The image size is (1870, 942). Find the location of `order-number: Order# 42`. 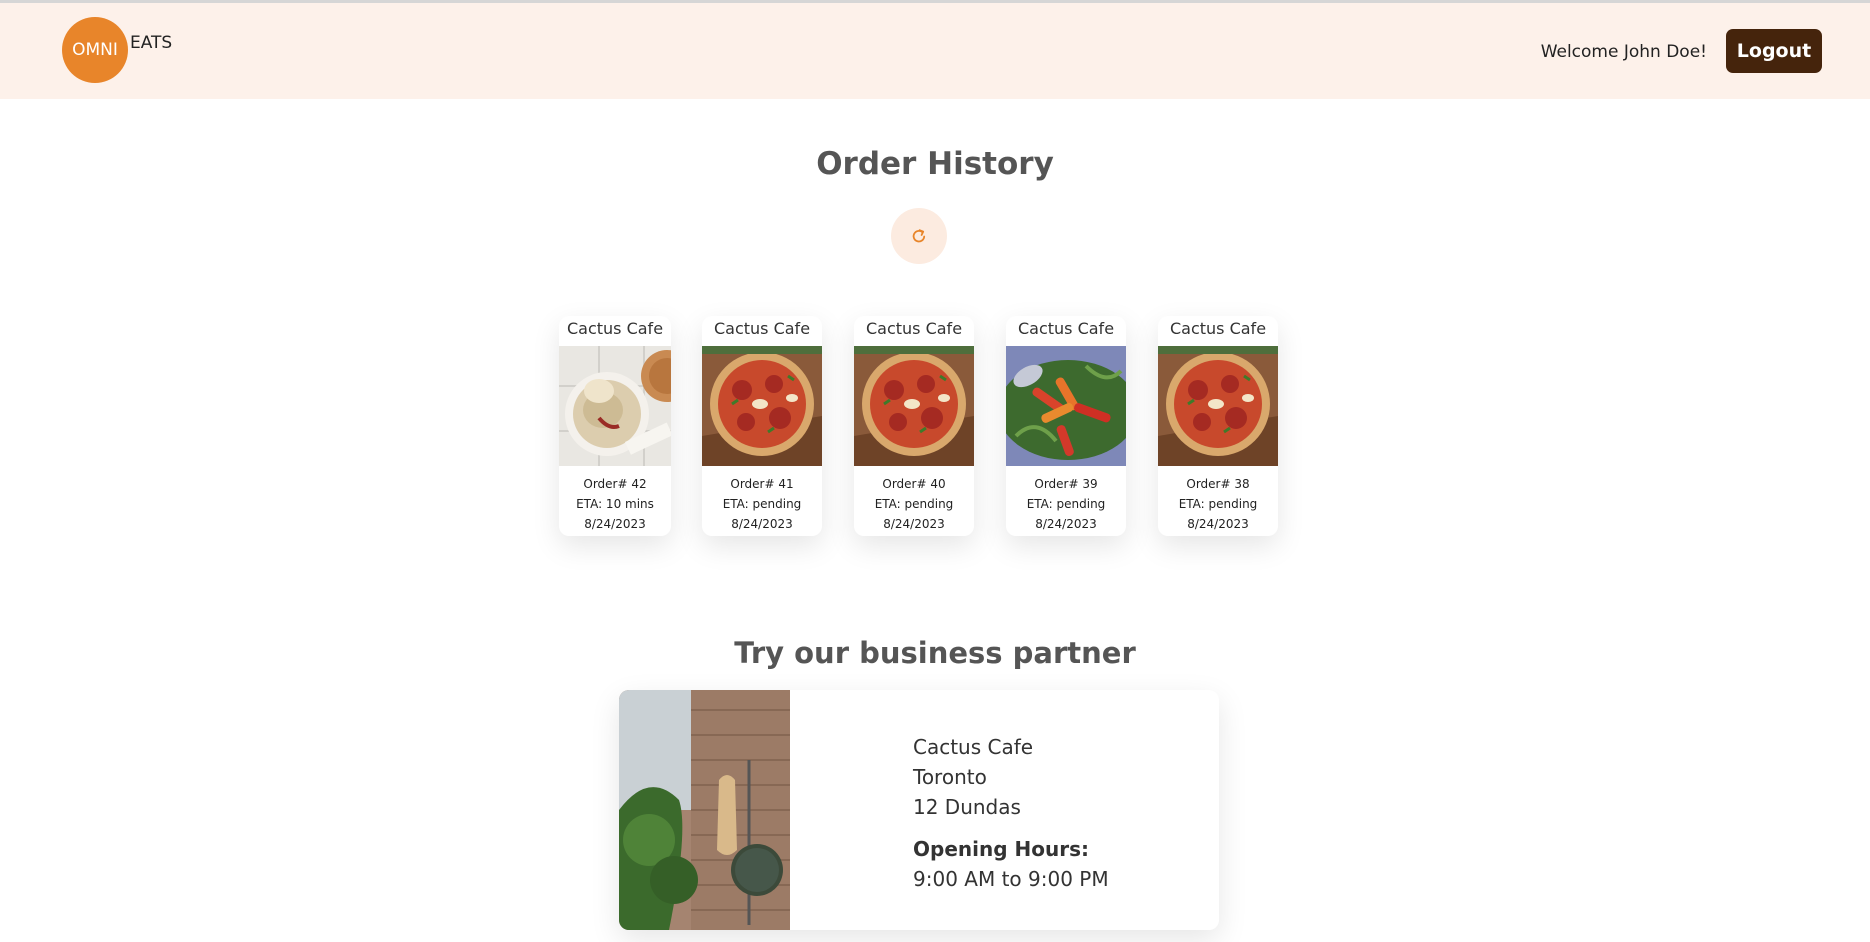

order-number: Order# 42 is located at coordinates (615, 484).